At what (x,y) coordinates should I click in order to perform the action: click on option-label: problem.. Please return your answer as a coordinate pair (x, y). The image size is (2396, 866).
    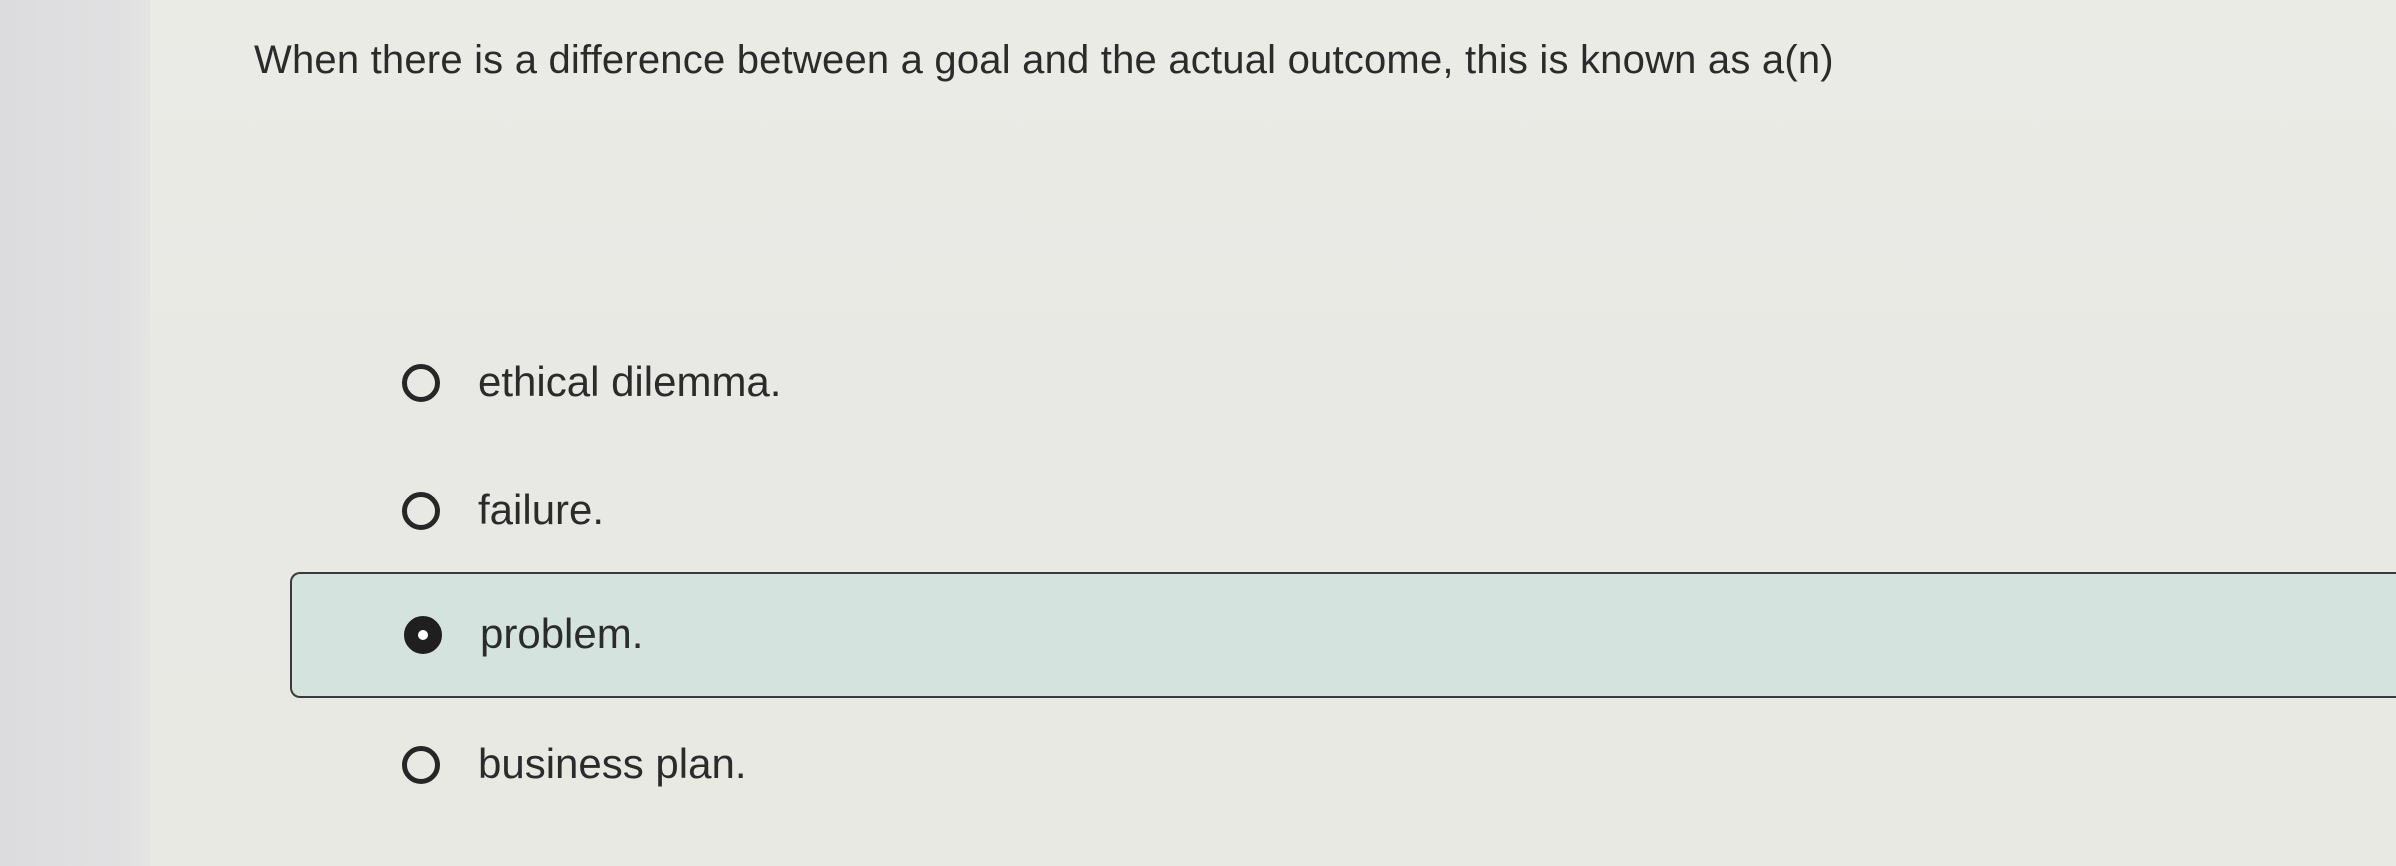
    Looking at the image, I should click on (562, 633).